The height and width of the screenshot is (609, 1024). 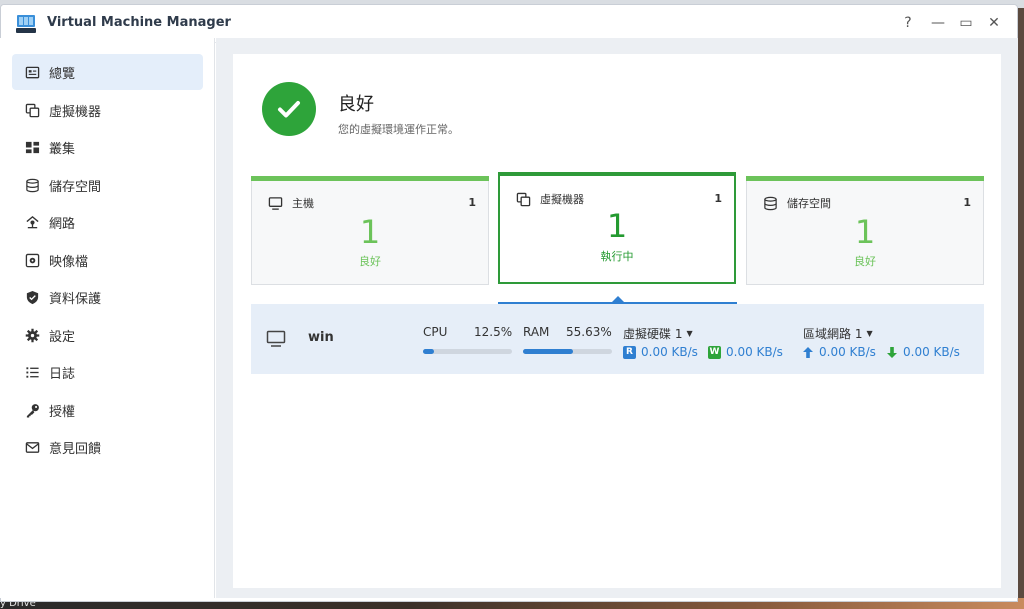 I want to click on sidebar-item-label: 總覽, so click(x=62, y=74).